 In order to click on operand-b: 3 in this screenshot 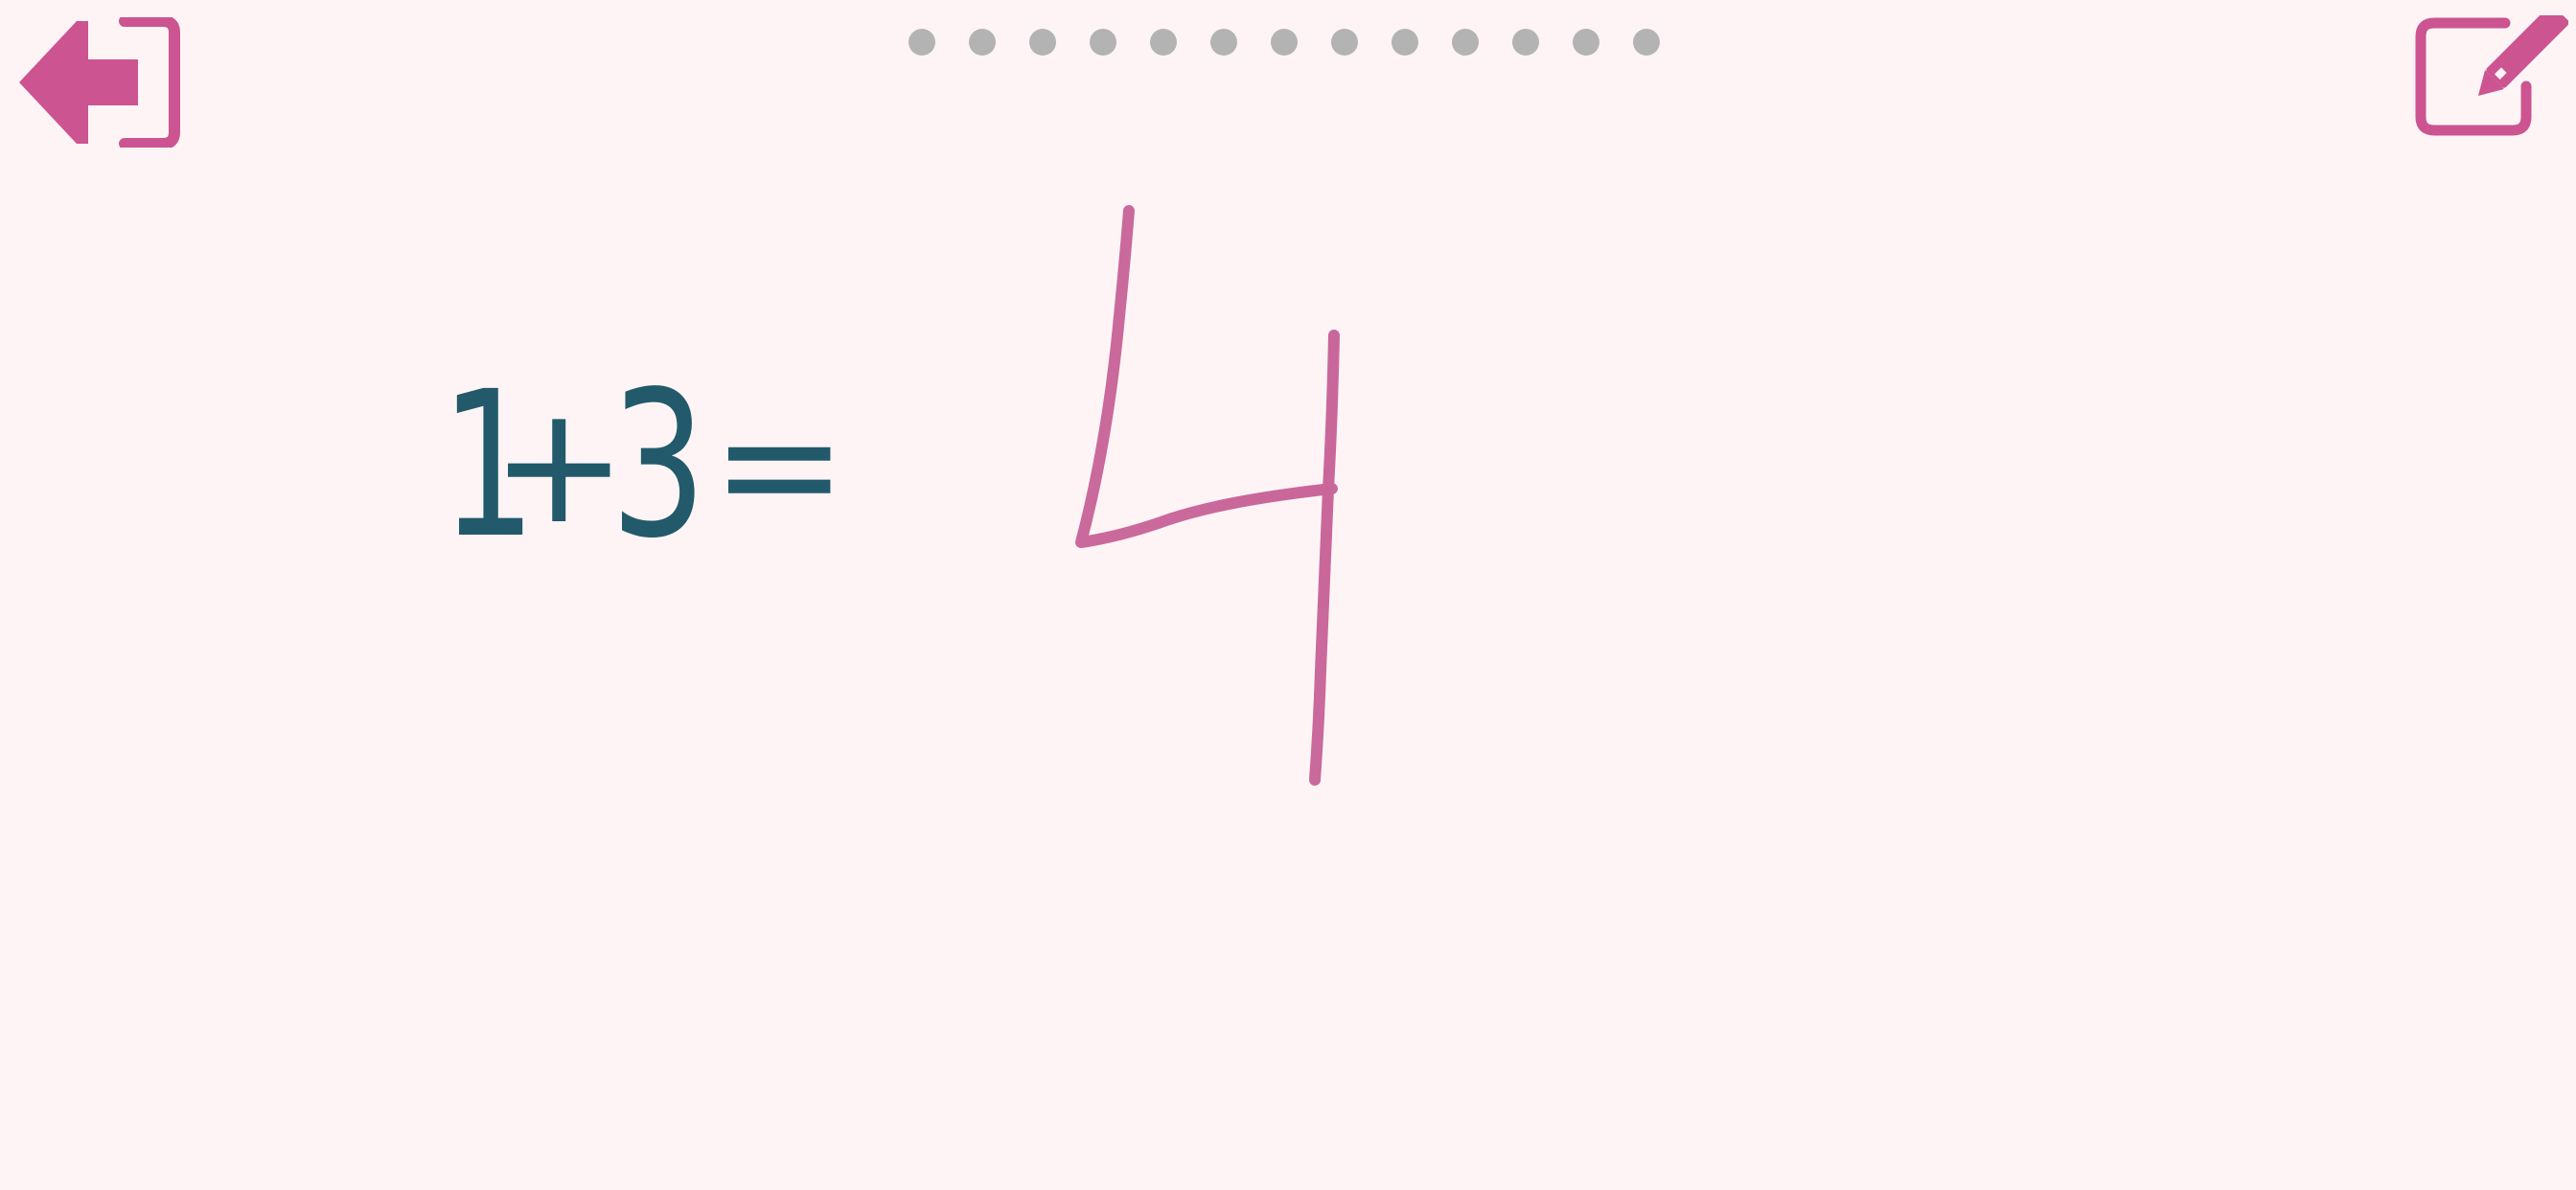, I will do `click(658, 466)`.